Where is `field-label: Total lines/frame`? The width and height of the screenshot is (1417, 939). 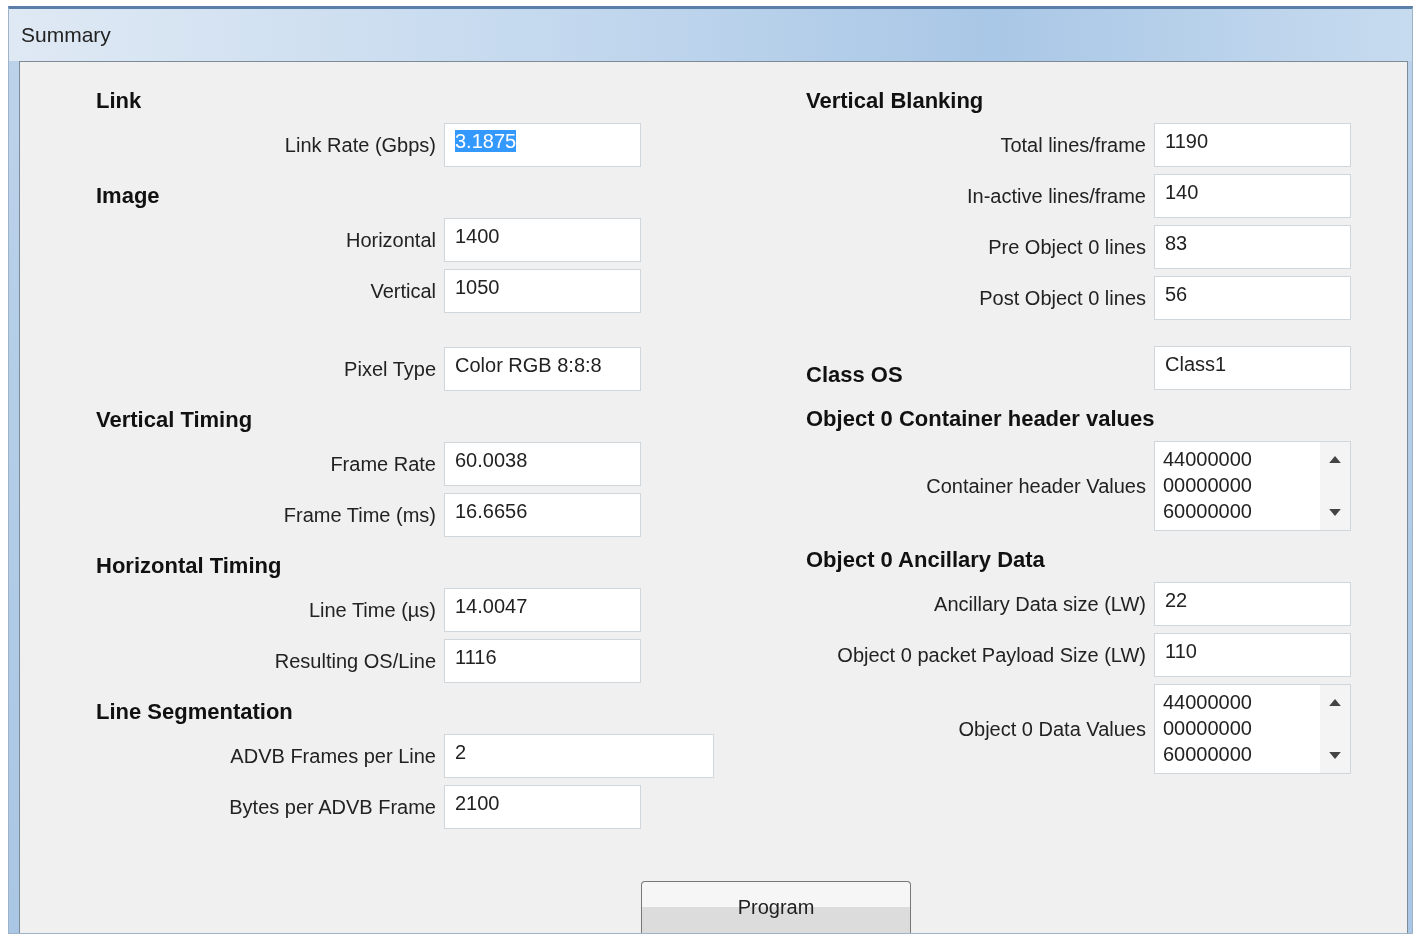
field-label: Total lines/frame is located at coordinates (1073, 145).